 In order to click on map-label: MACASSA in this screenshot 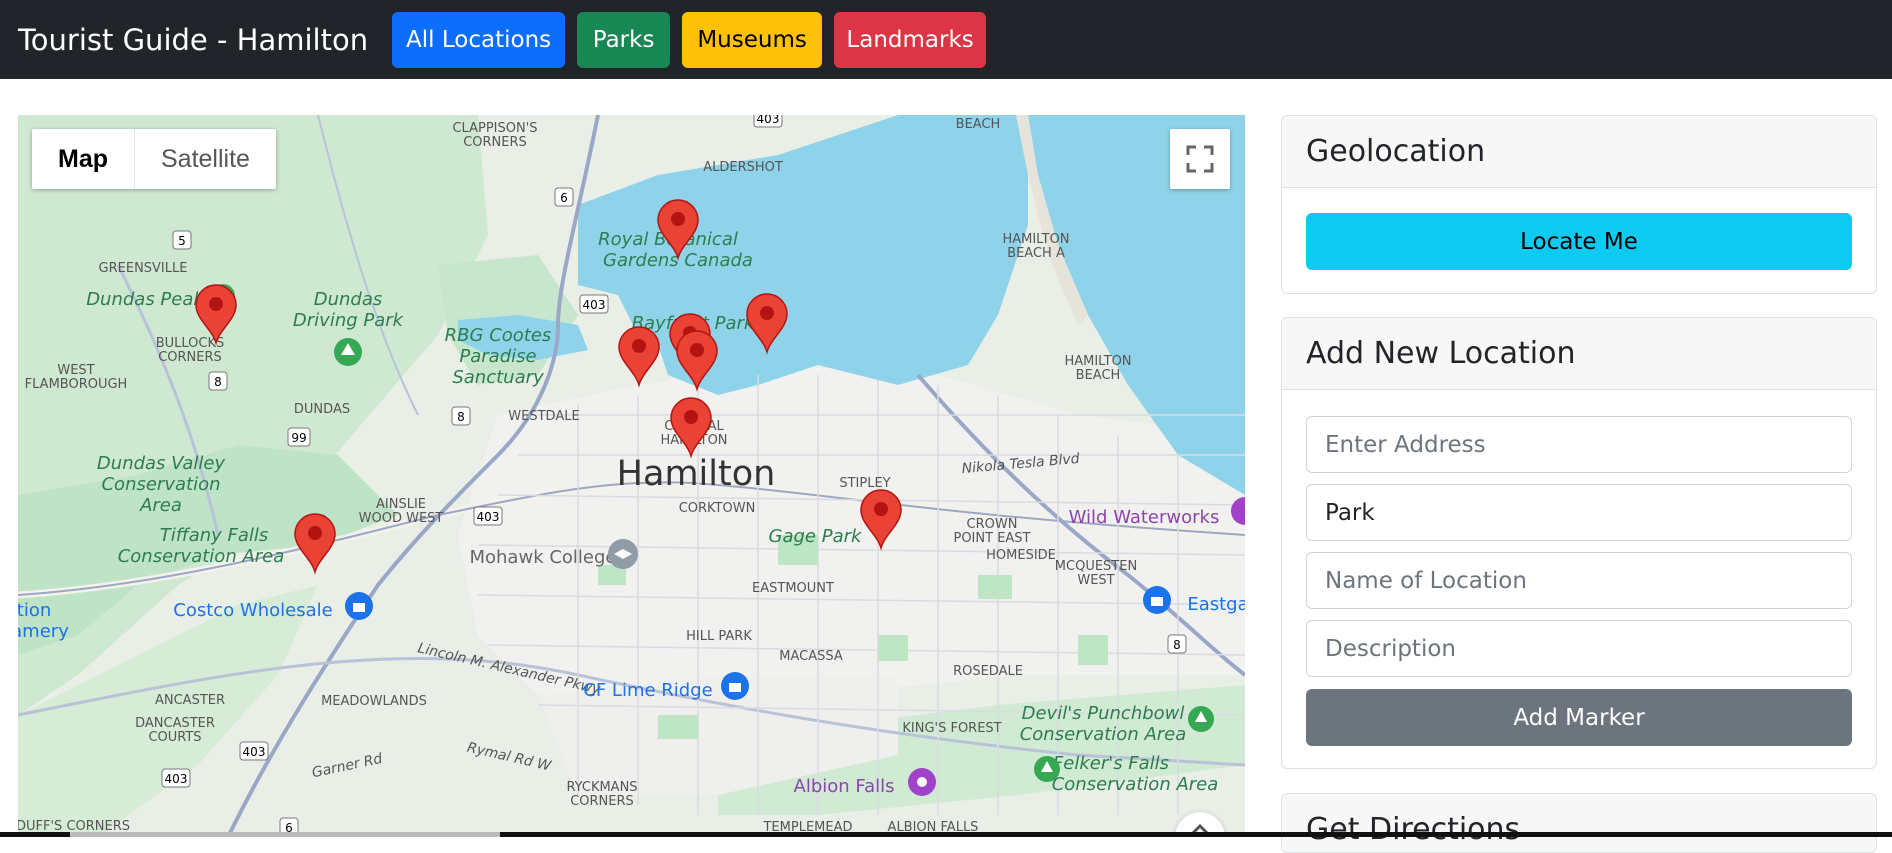, I will do `click(811, 656)`.